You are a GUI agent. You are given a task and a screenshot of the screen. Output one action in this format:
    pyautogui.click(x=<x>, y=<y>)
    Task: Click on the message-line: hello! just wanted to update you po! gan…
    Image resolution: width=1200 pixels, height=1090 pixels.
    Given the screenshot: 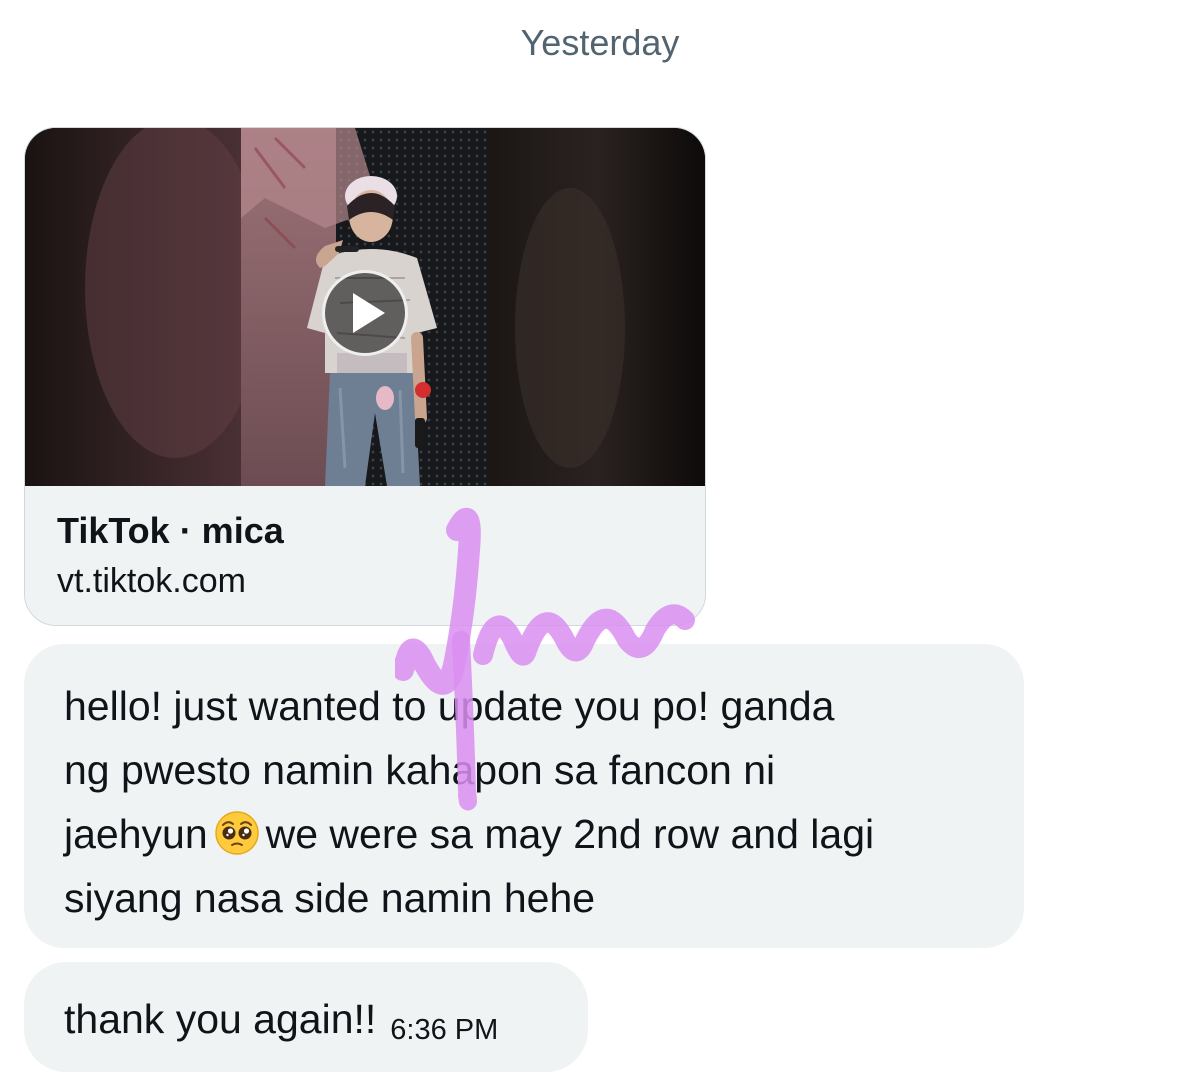 What is the action you would take?
    pyautogui.click(x=449, y=706)
    